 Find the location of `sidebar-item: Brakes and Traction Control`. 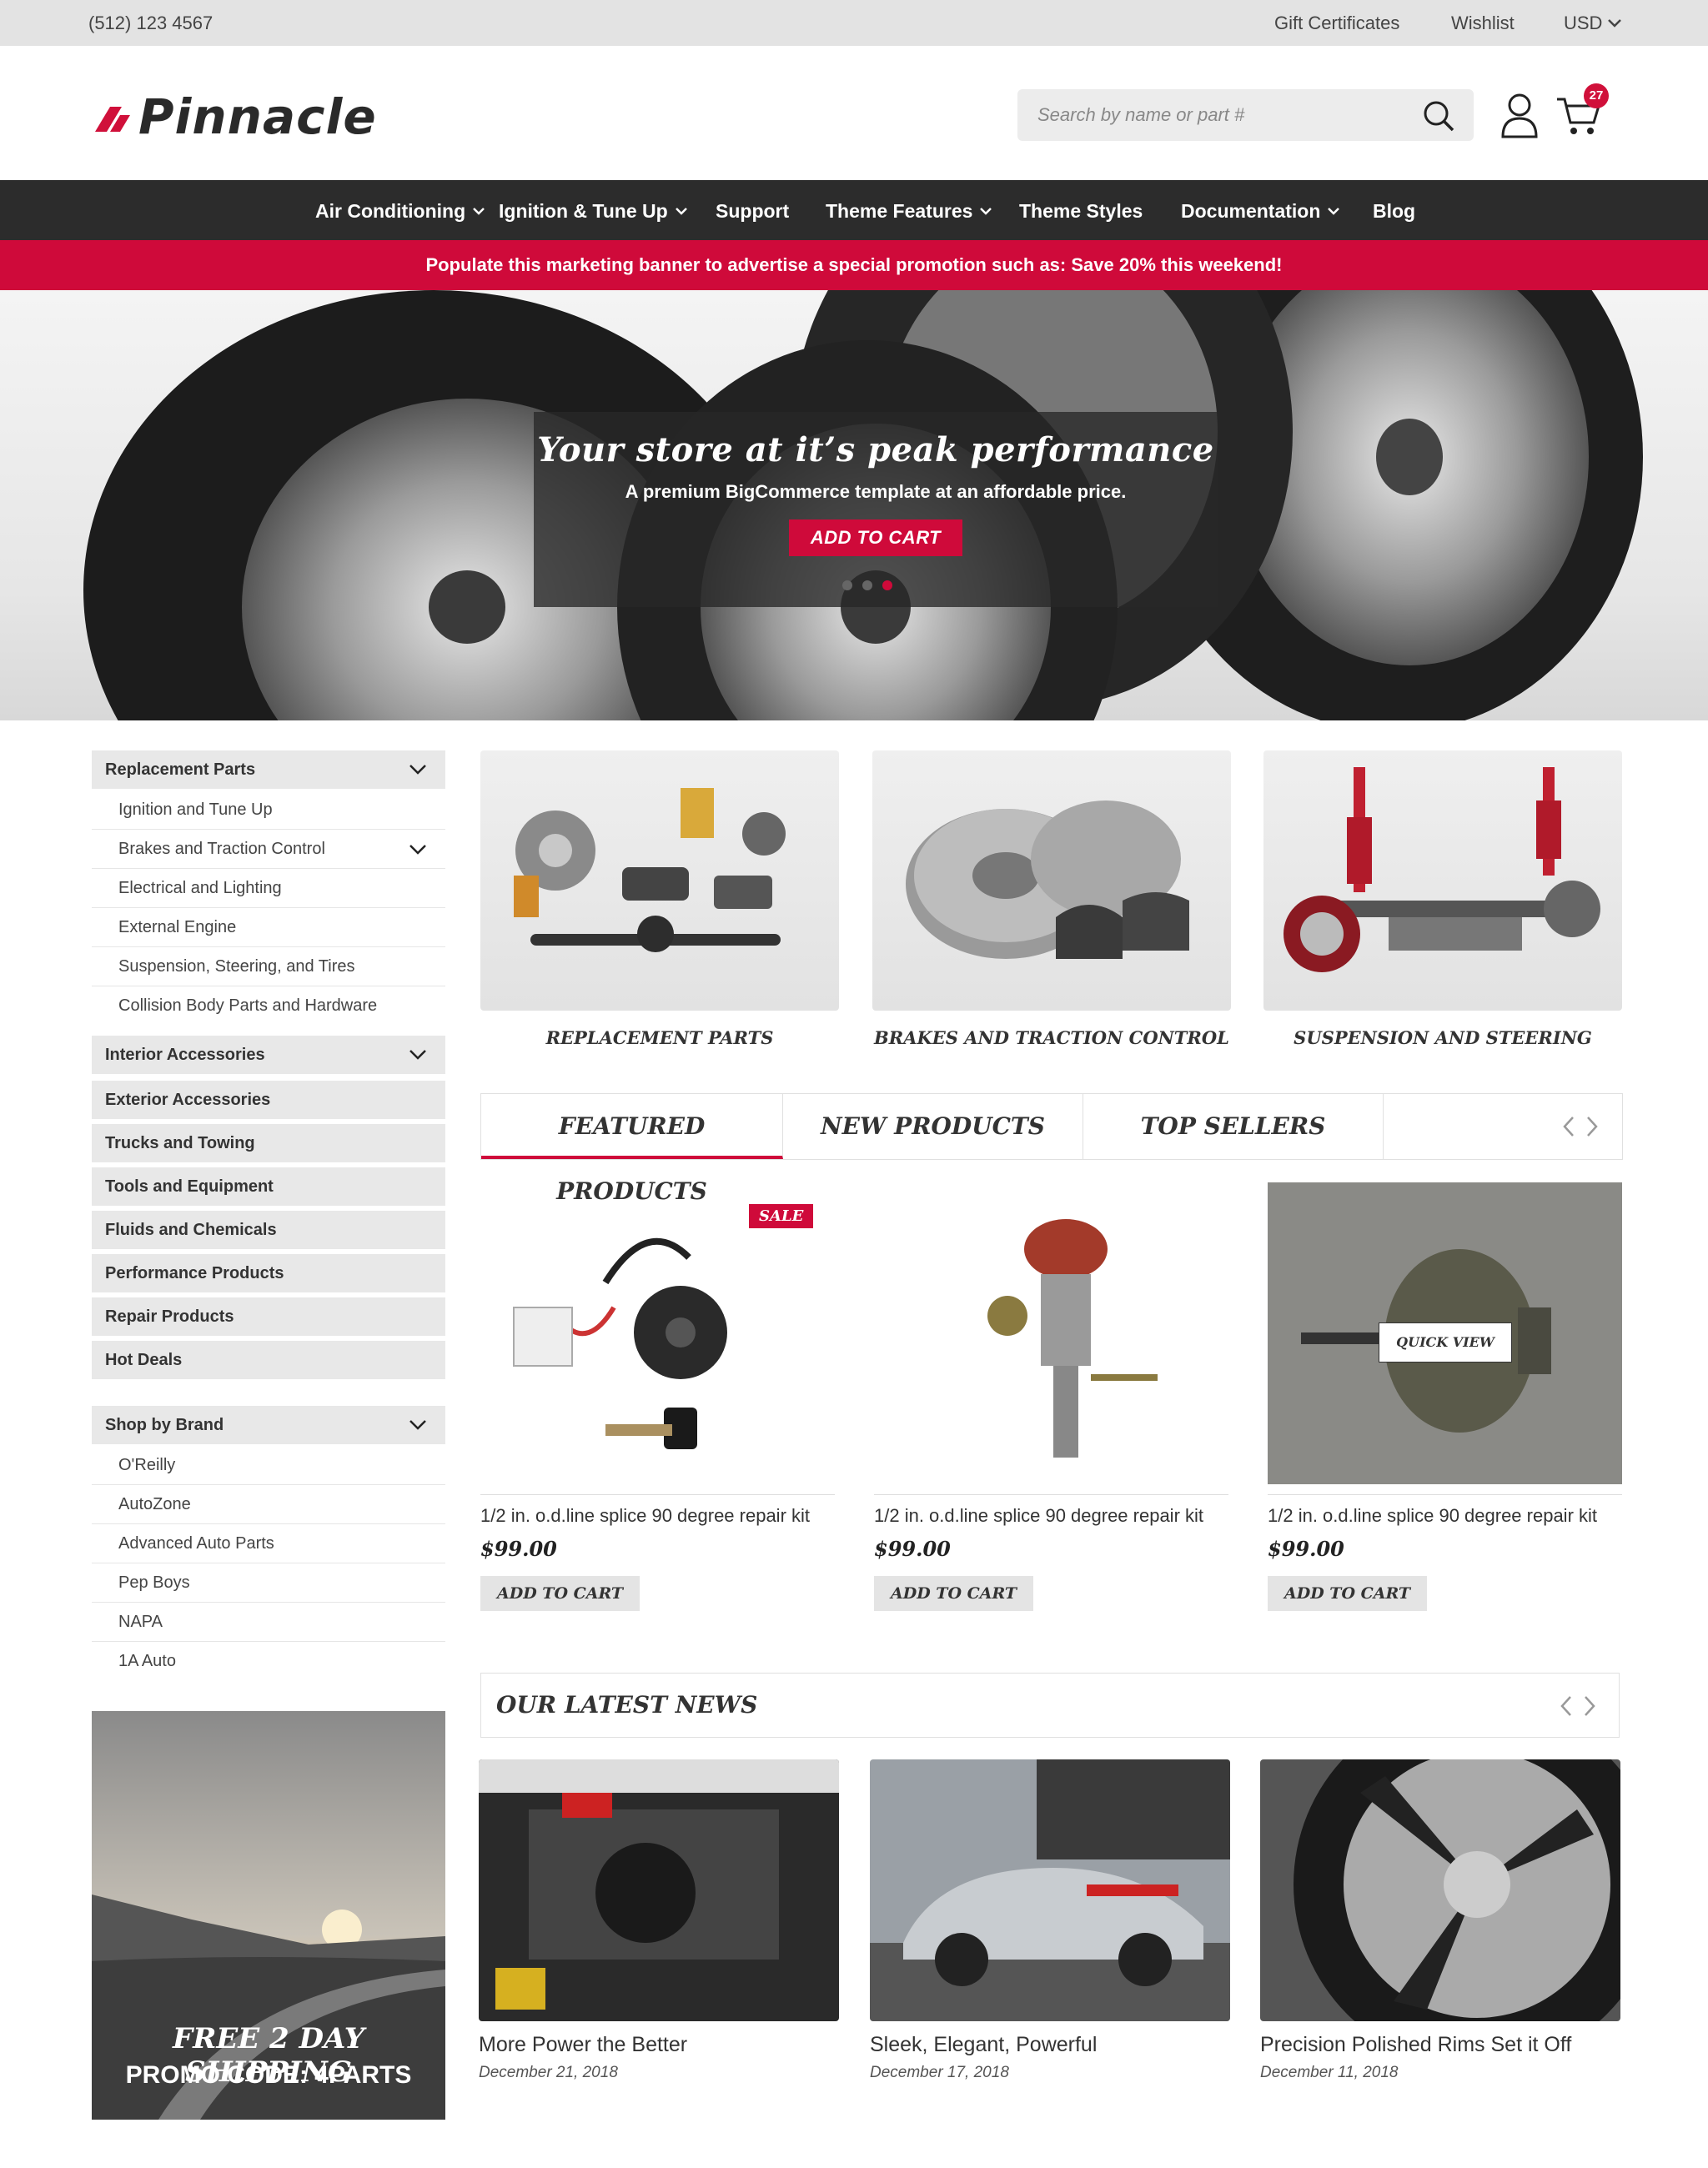

sidebar-item: Brakes and Traction Control is located at coordinates (268, 849).